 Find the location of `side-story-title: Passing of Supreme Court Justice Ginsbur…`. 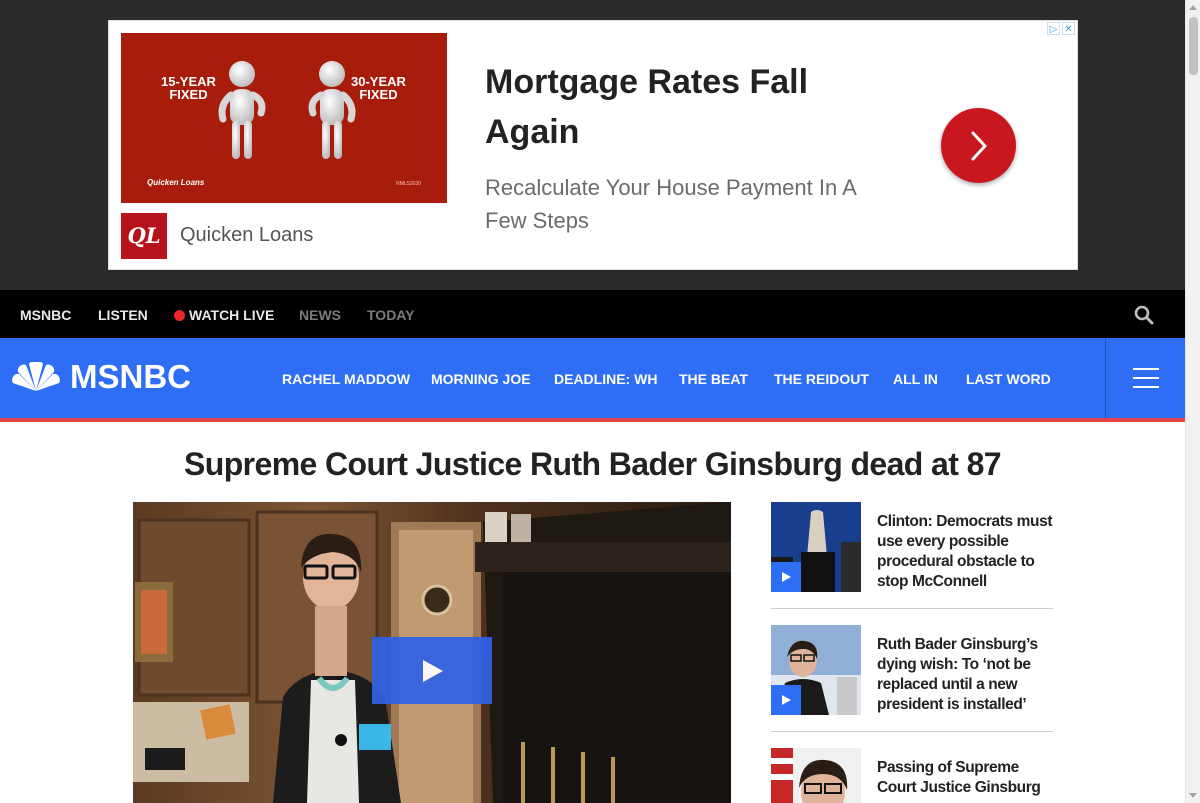

side-story-title: Passing of Supreme Court Justice Ginsbur… is located at coordinates (967, 778).